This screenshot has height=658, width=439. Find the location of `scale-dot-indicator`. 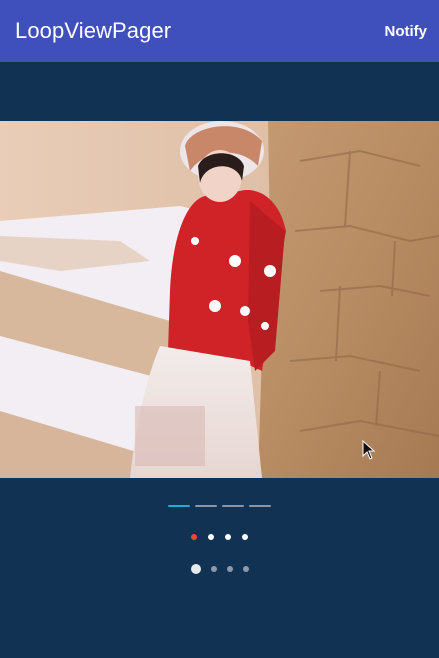

scale-dot-indicator is located at coordinates (219, 569).